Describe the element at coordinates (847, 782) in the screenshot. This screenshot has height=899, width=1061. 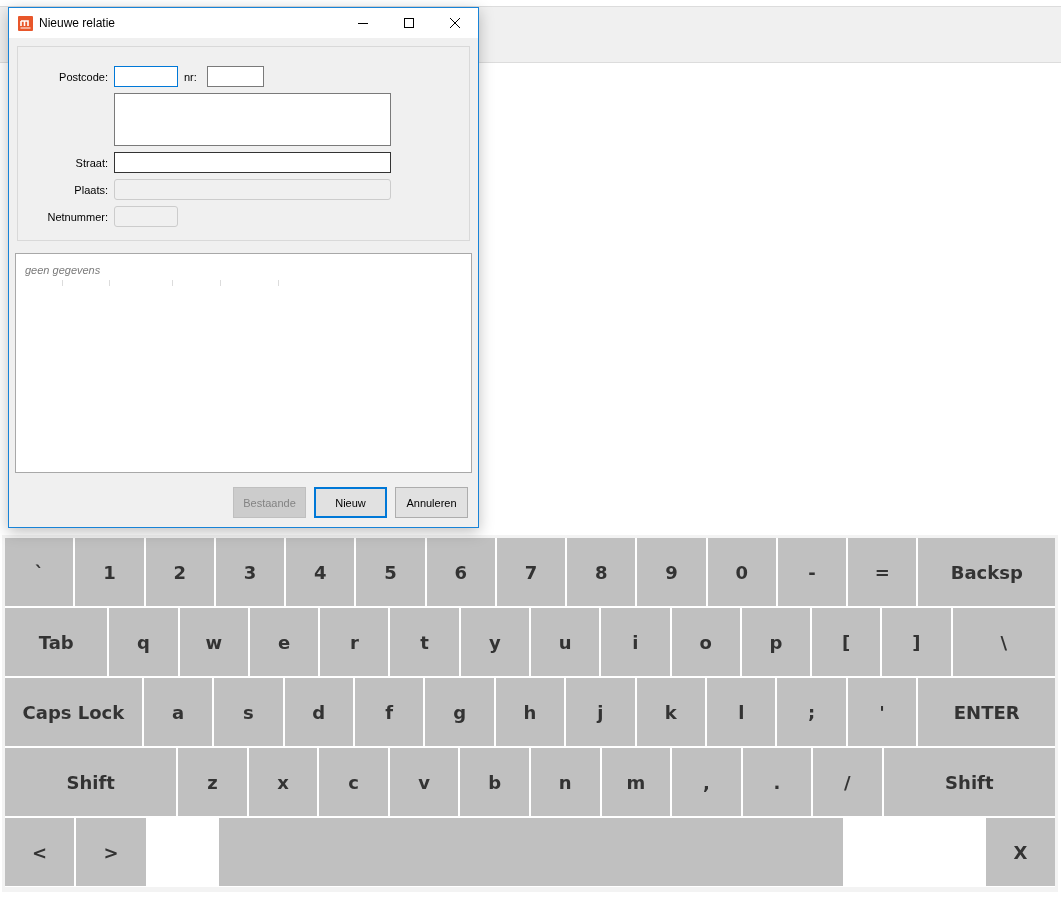
I see `keyboard-key: /` at that location.